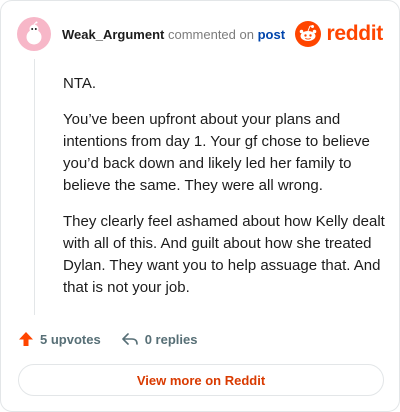  Describe the element at coordinates (201, 380) in the screenshot. I see `view-more-button: View more on Reddit` at that location.